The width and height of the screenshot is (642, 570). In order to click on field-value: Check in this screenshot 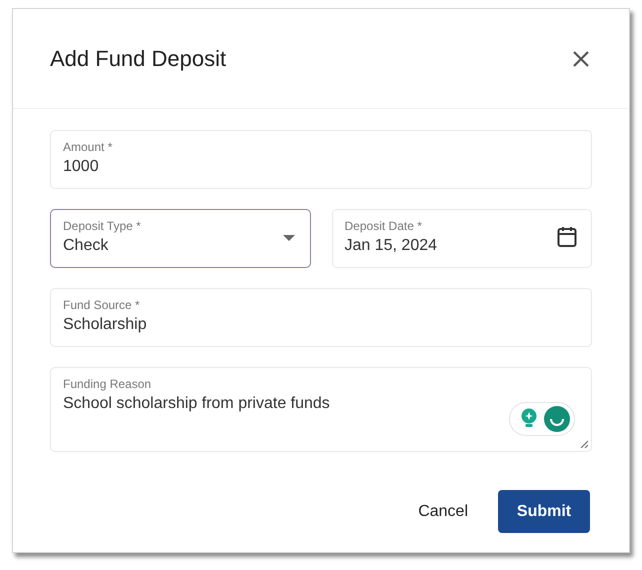, I will do `click(85, 246)`.